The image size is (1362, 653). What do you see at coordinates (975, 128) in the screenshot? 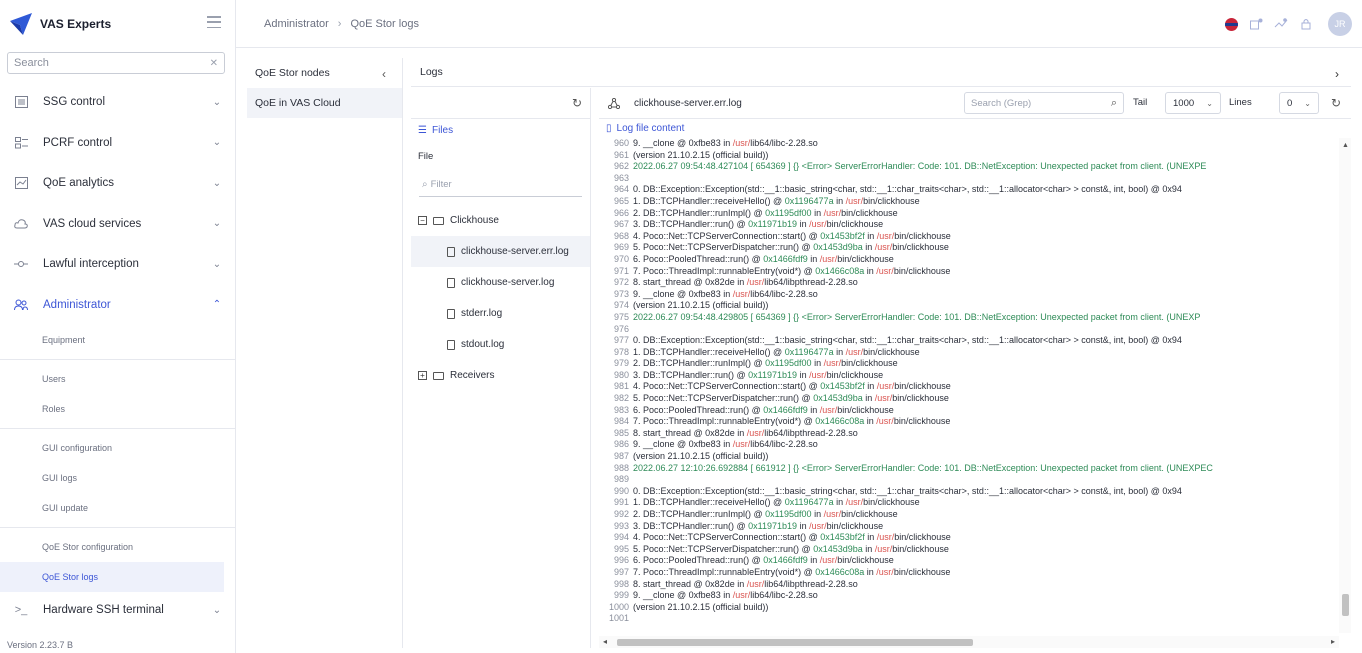
I see `log-content-tab: ▯ Log file content` at bounding box center [975, 128].